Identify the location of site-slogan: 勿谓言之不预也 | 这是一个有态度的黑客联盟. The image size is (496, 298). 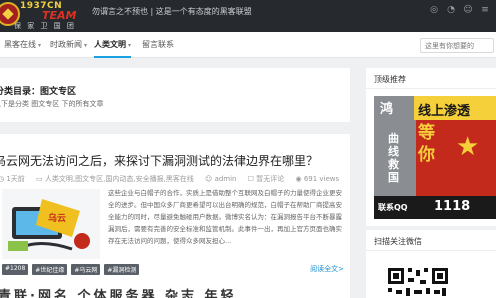
(172, 11).